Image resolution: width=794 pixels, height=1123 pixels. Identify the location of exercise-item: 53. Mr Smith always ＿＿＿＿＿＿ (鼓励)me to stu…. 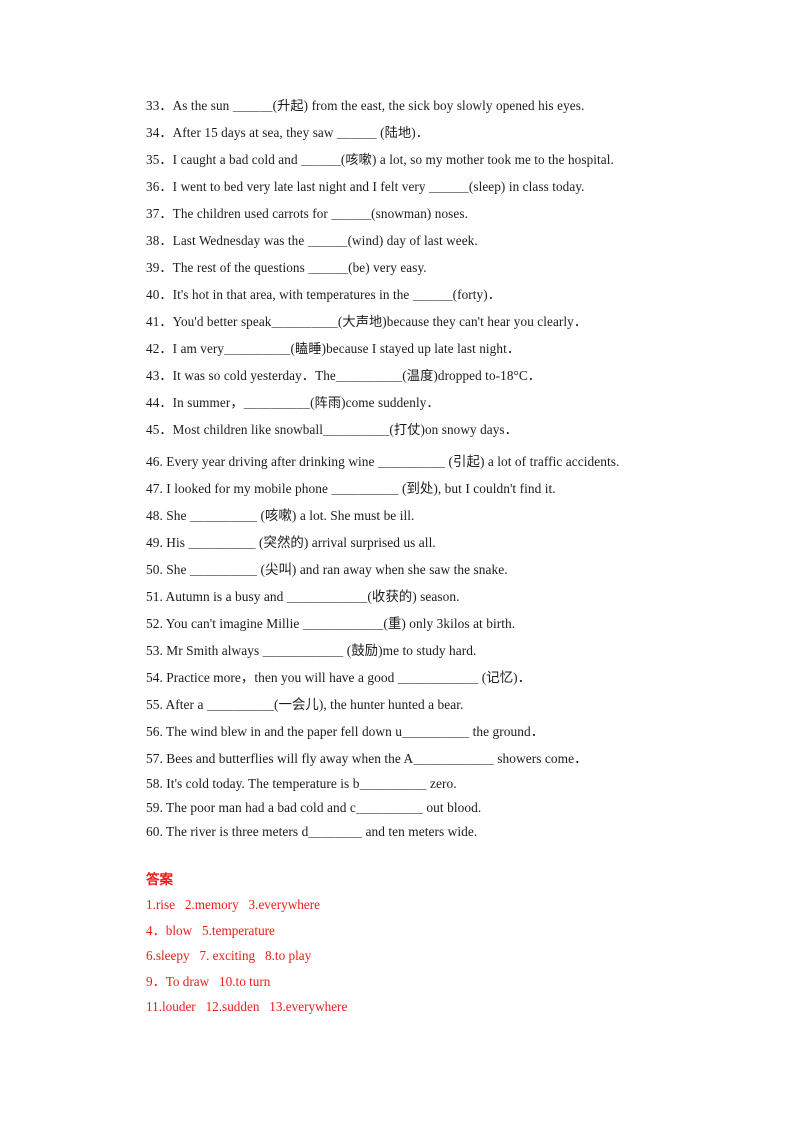
(311, 650).